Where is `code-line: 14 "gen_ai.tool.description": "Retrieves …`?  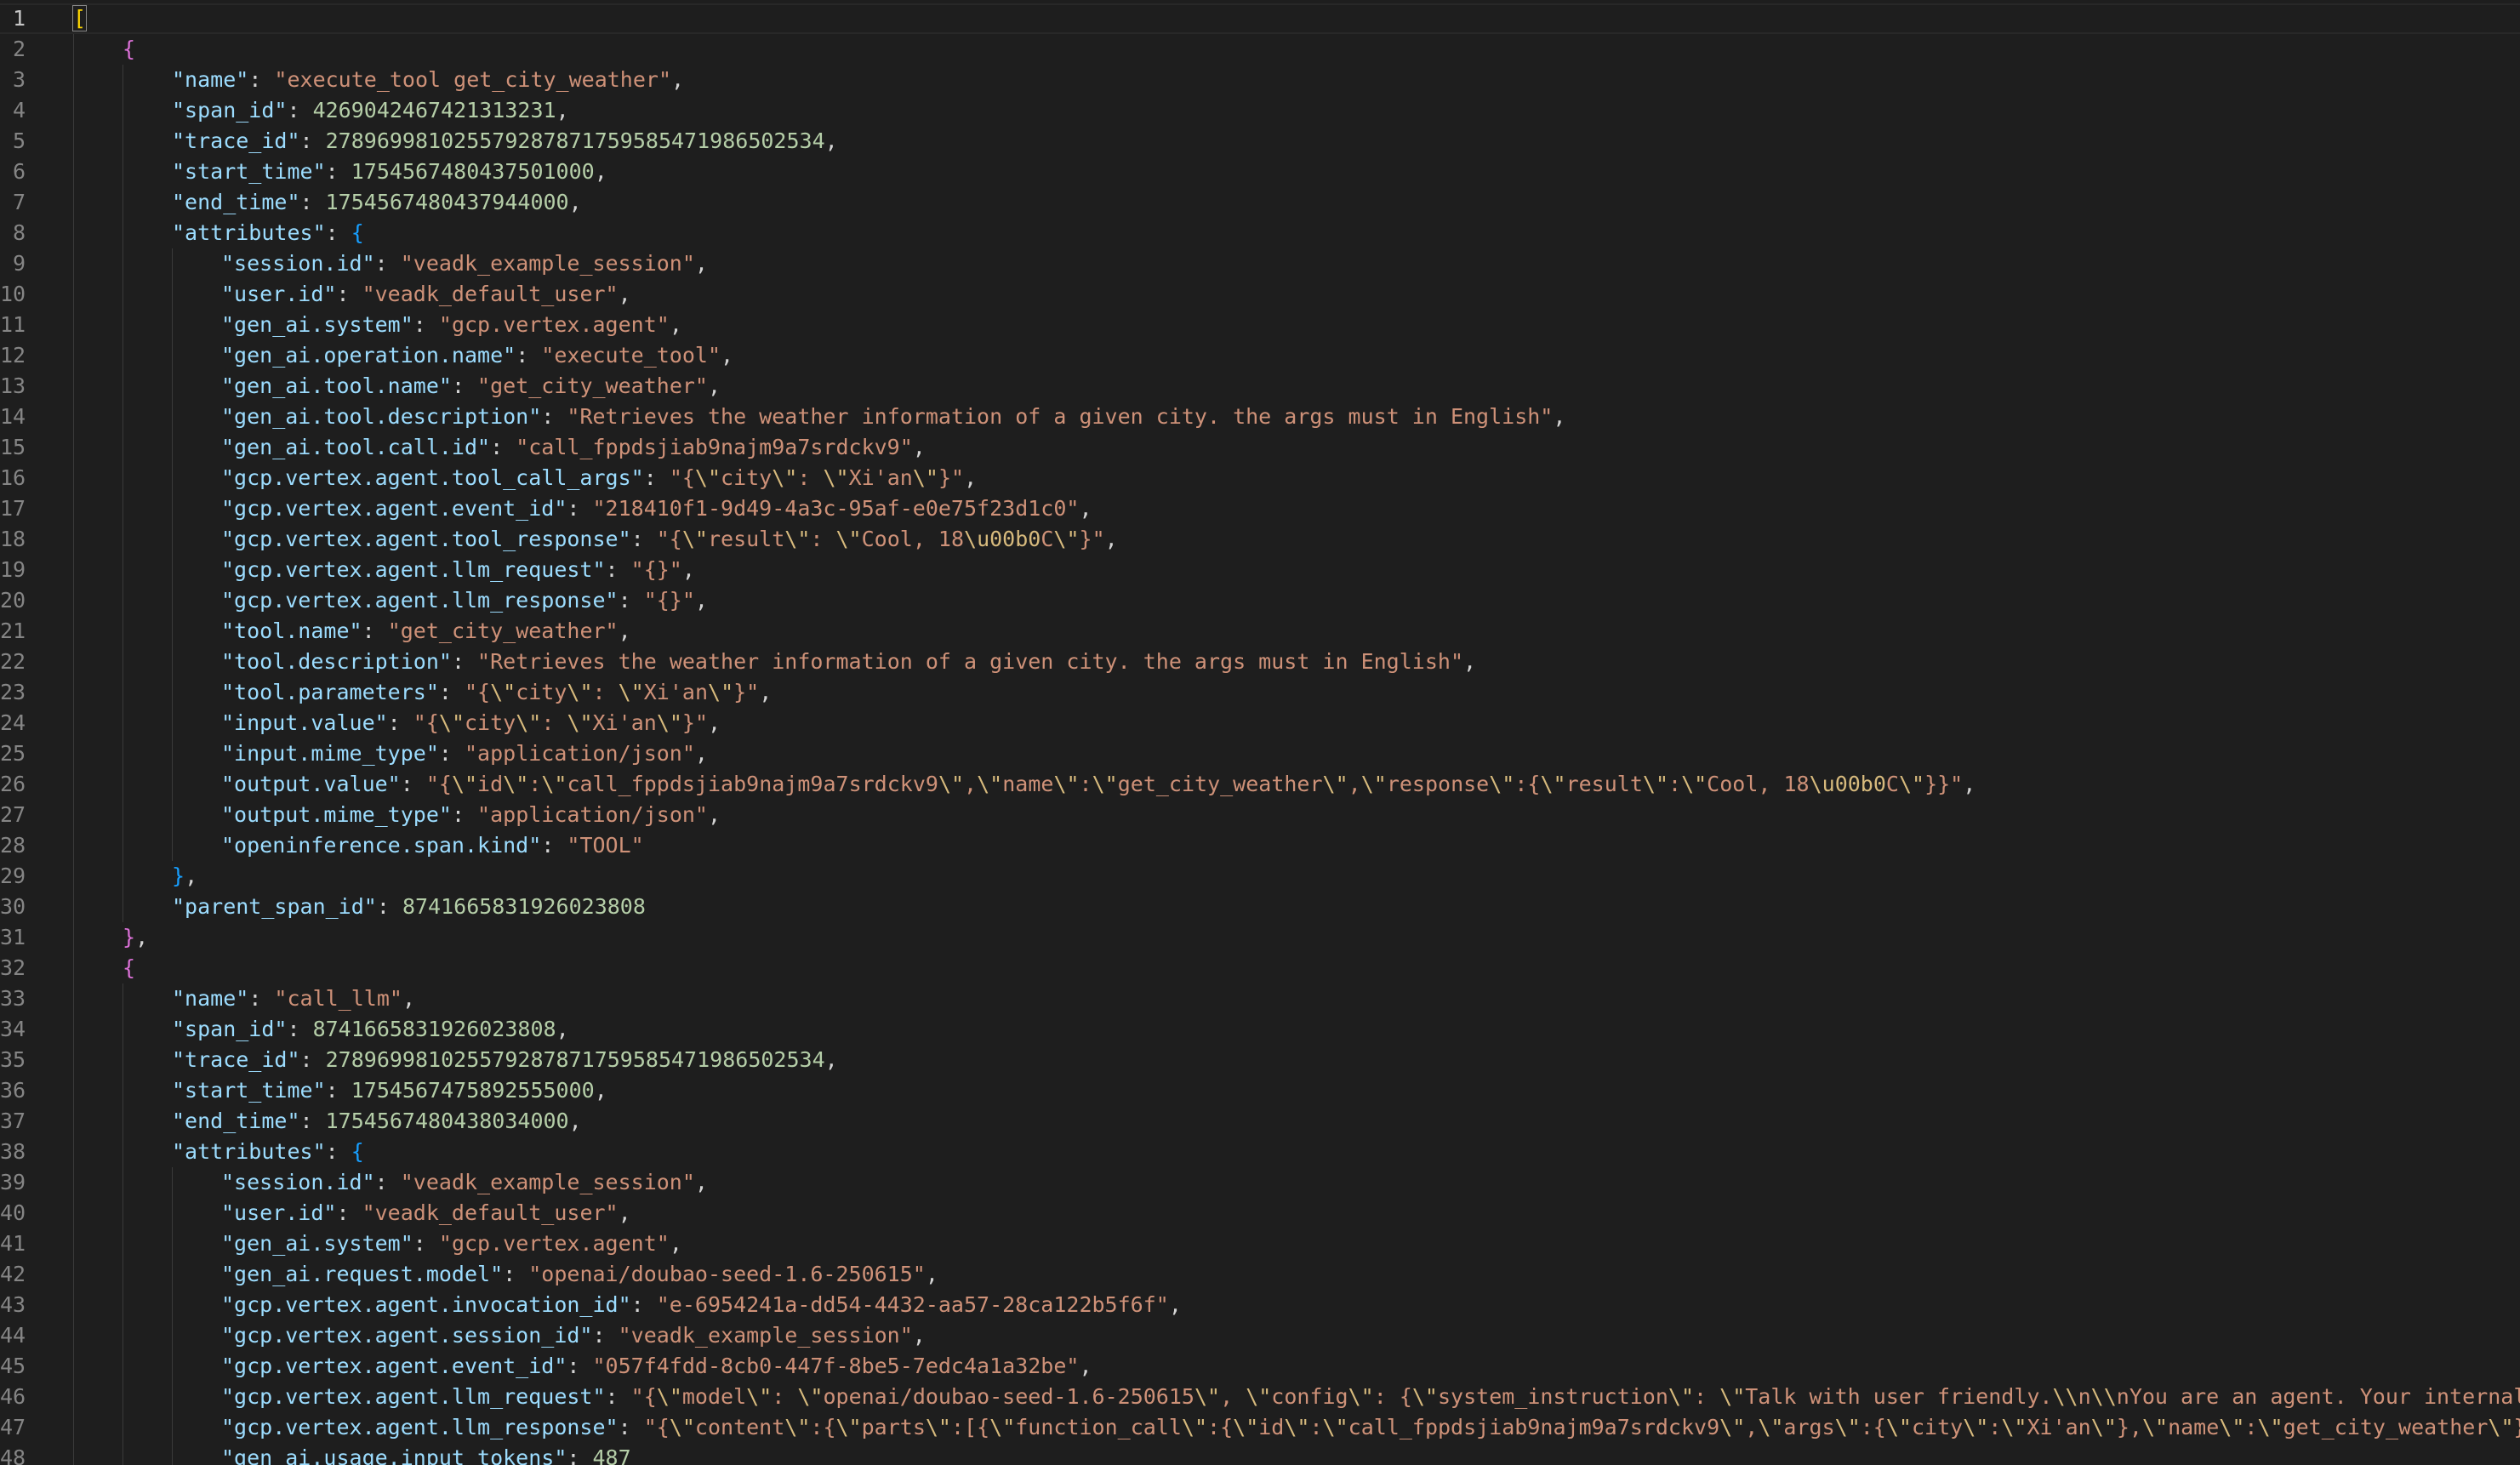 code-line: 14 "gen_ai.tool.description": "Retrieves … is located at coordinates (1260, 417).